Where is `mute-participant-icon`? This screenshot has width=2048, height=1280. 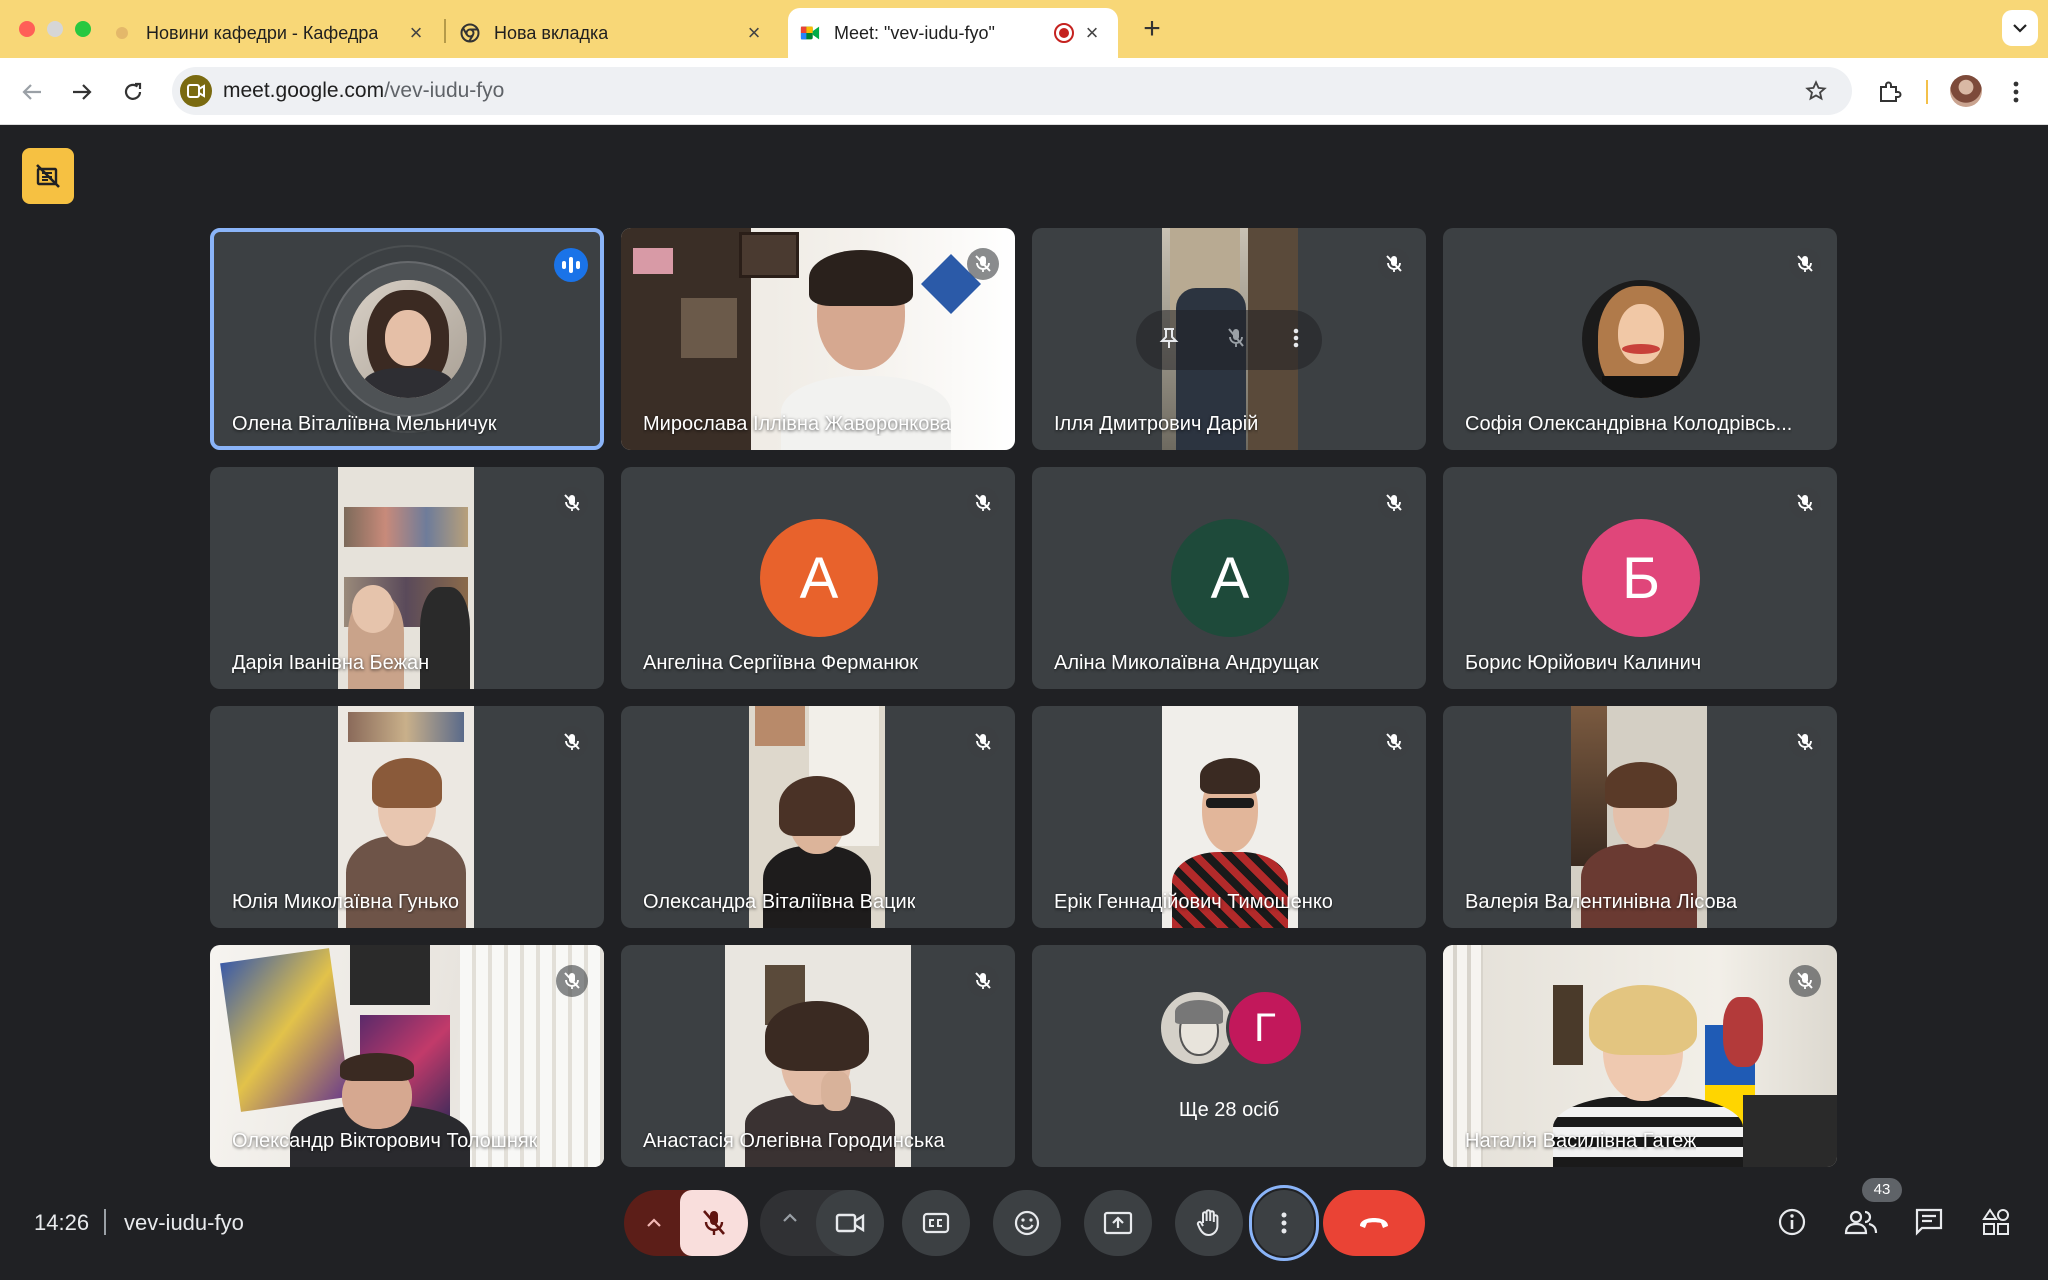 mute-participant-icon is located at coordinates (1236, 340).